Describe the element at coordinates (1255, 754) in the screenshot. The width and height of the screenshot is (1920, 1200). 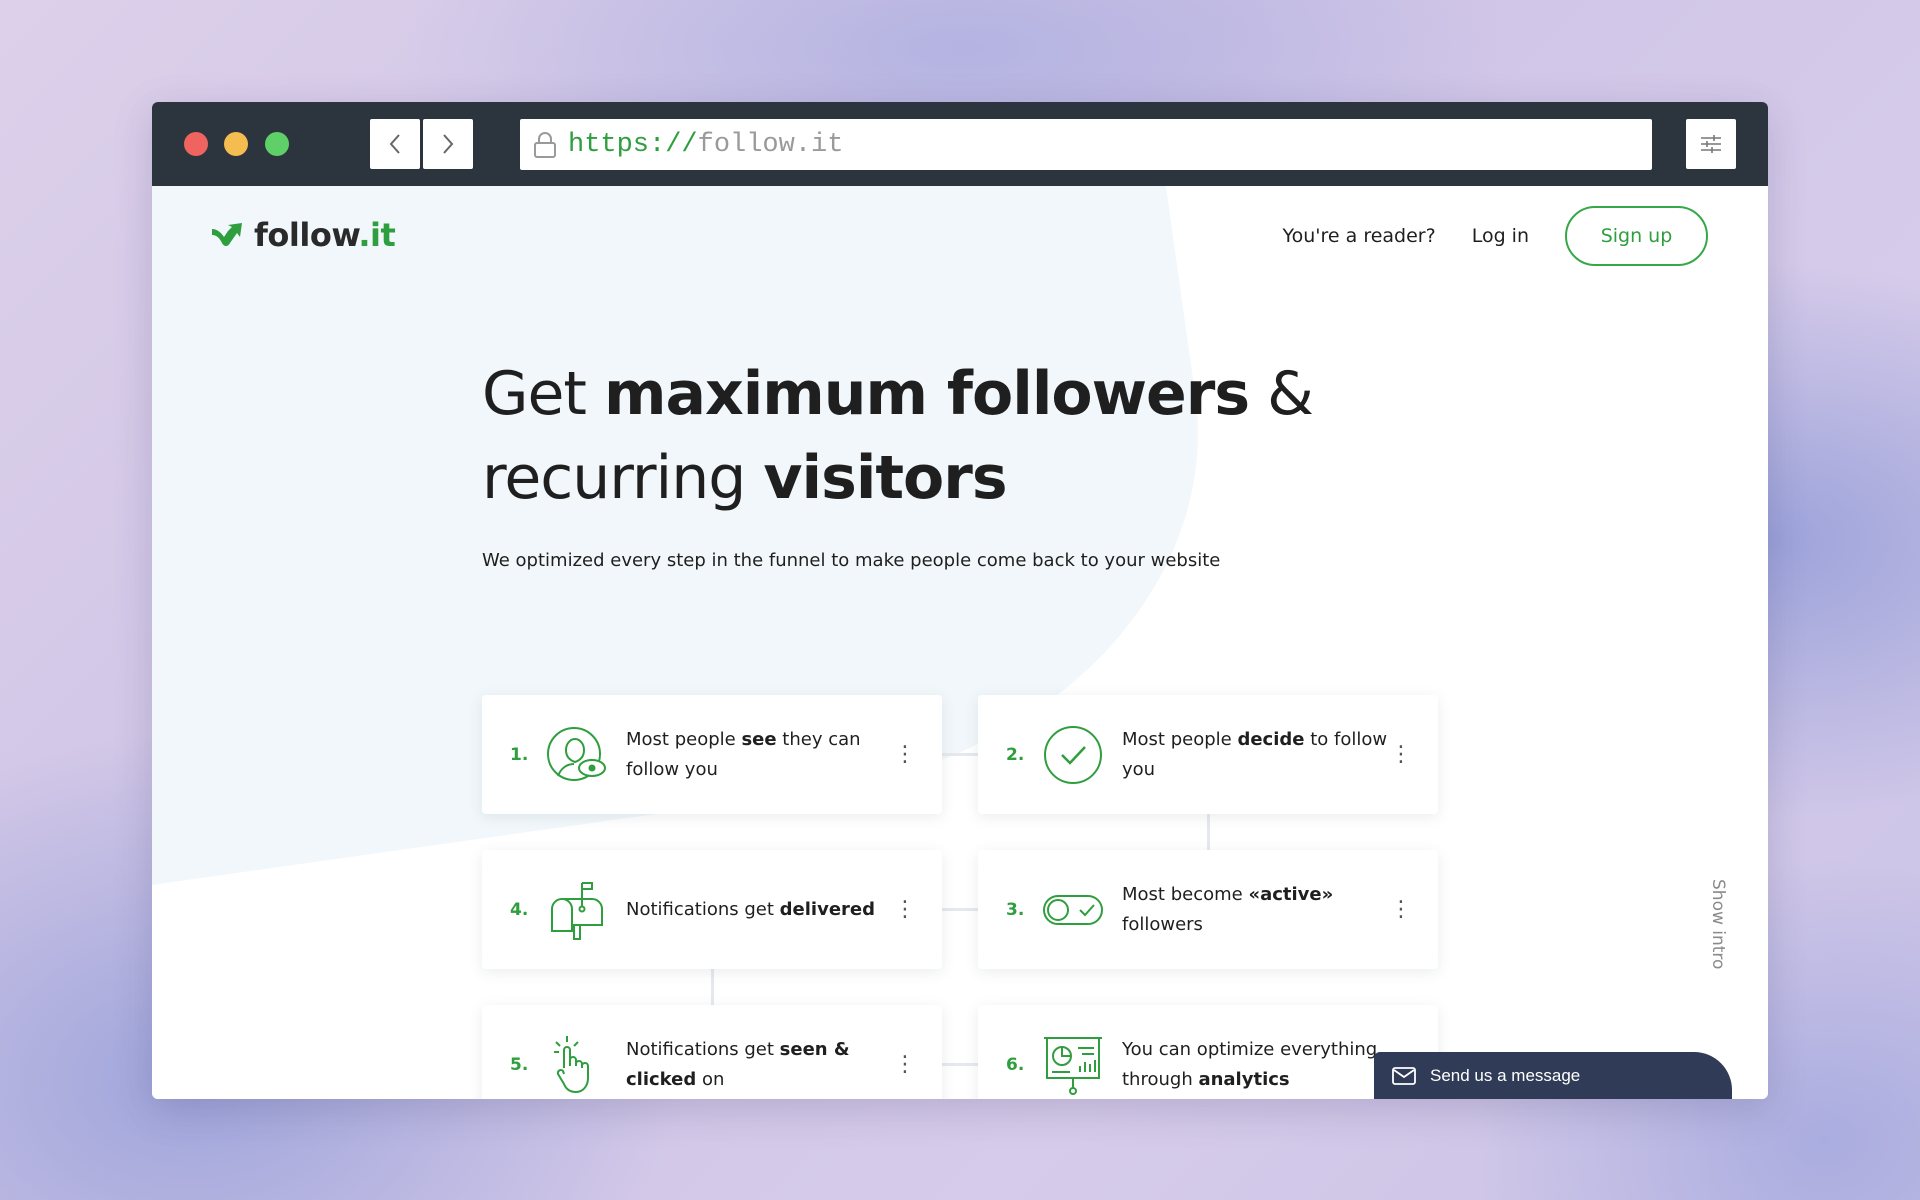
I see `step-text: Most people decide to follow you` at that location.